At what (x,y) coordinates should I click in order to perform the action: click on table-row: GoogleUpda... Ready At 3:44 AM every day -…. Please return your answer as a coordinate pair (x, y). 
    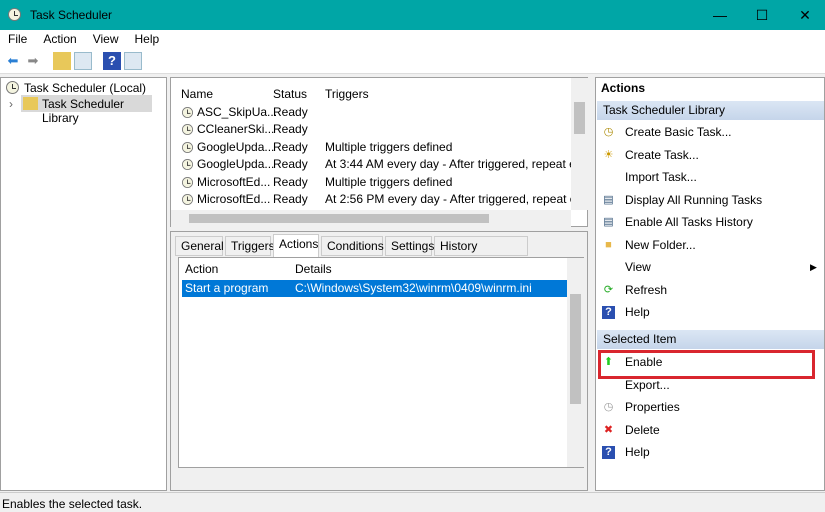
    Looking at the image, I should click on (376, 164).